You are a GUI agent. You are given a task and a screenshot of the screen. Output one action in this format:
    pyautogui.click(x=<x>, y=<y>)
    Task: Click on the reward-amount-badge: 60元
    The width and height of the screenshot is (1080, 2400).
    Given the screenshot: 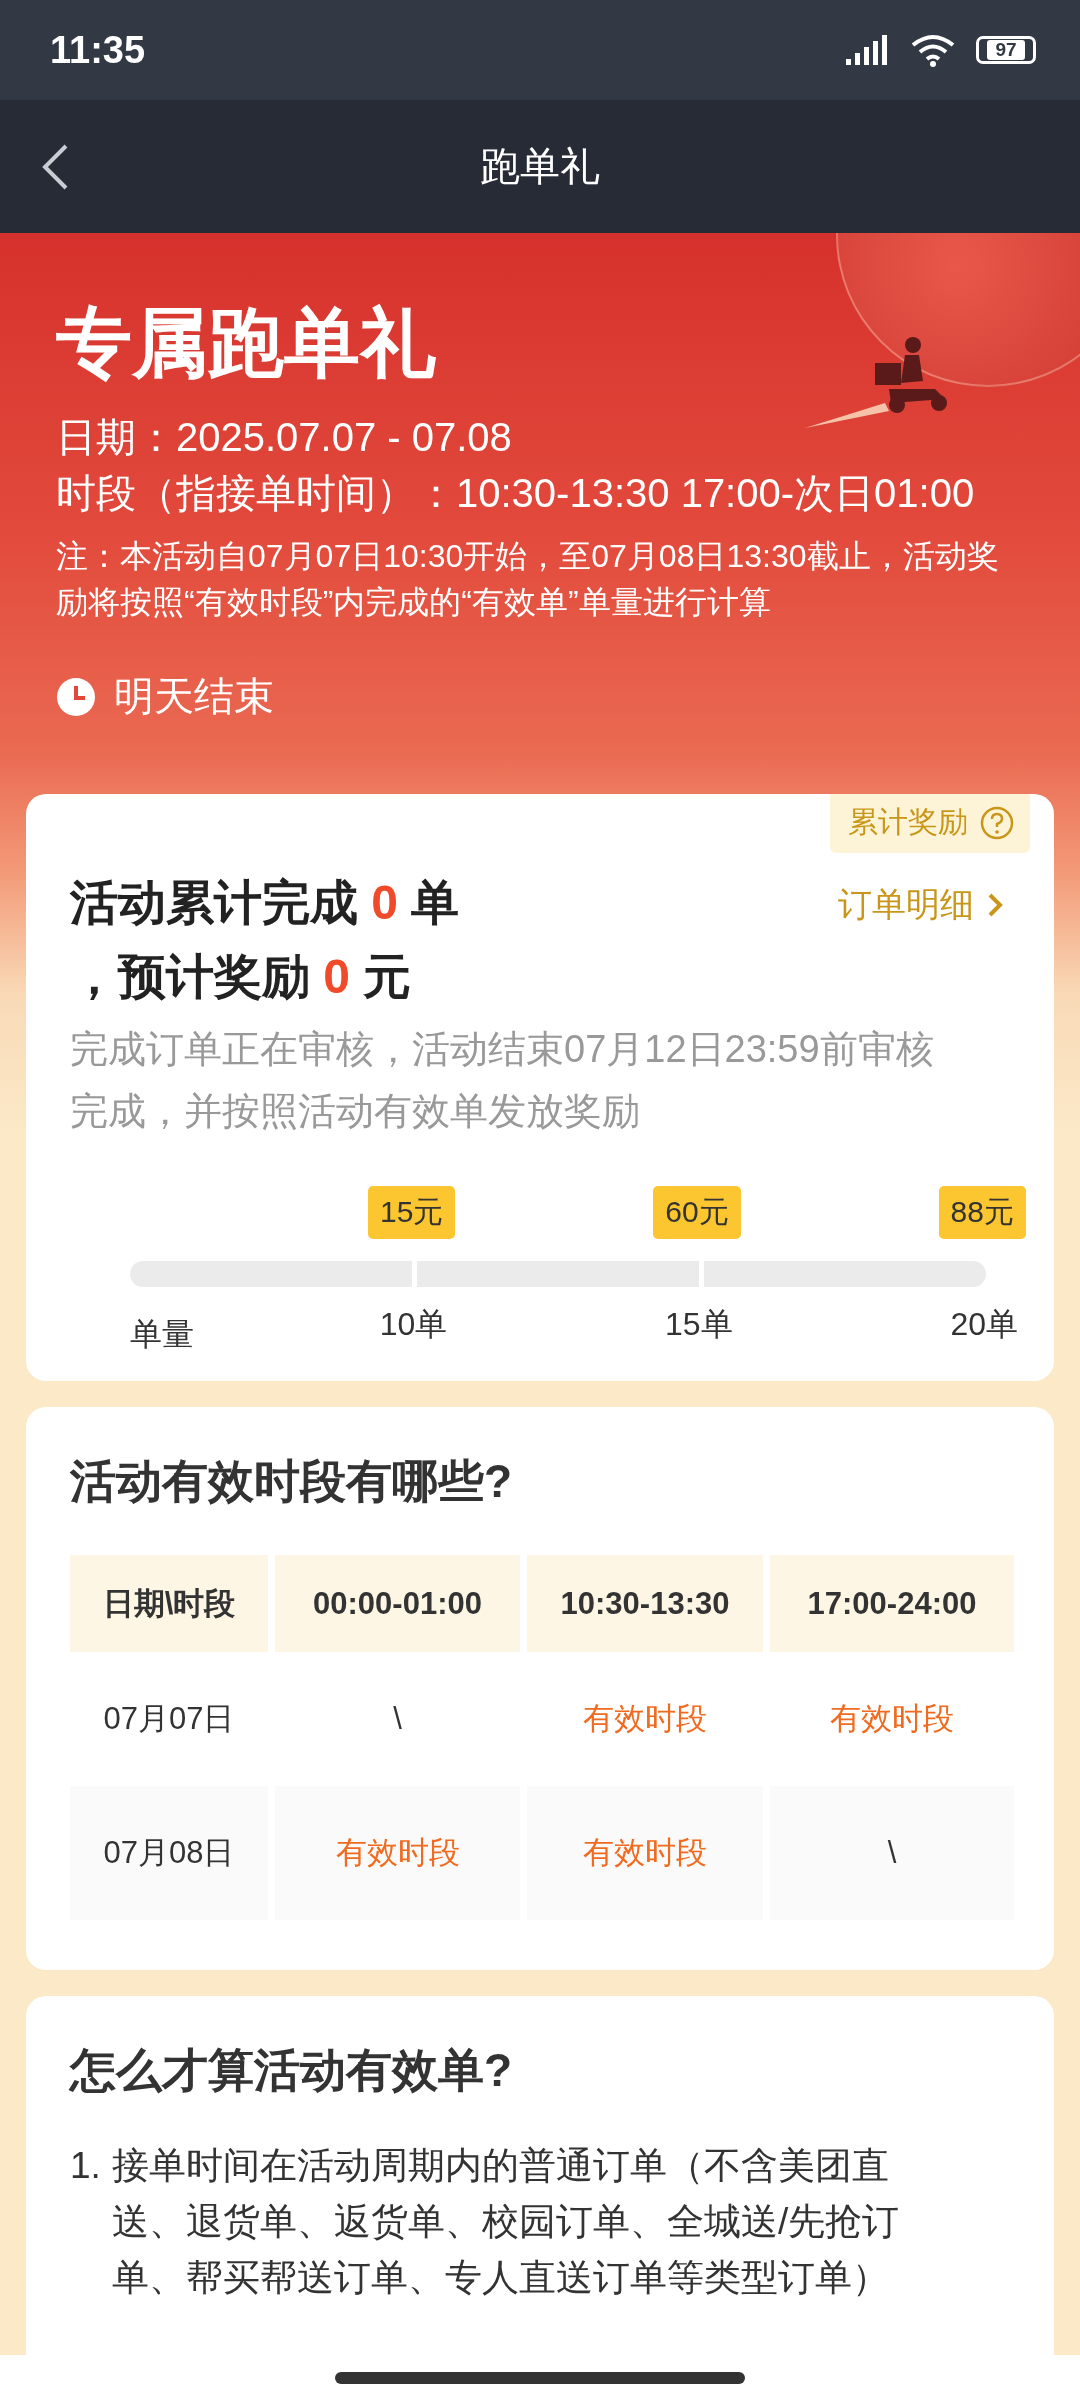 What is the action you would take?
    pyautogui.click(x=697, y=1212)
    